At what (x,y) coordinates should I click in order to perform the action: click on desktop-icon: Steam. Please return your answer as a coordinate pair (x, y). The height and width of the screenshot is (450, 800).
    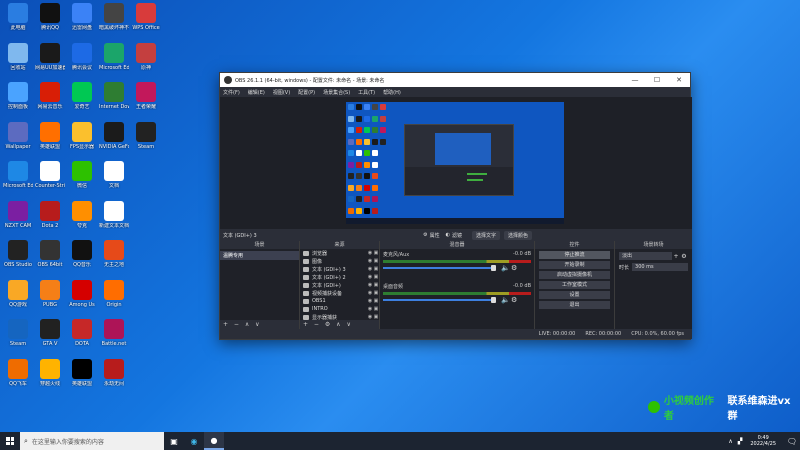
    Looking at the image, I should click on (146, 138).